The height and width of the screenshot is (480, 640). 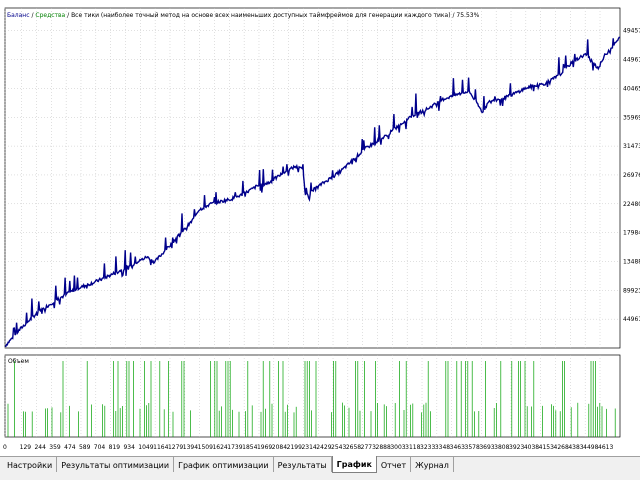 What do you see at coordinates (631, 290) in the screenshot?
I see `y-tick-label: 89923` at bounding box center [631, 290].